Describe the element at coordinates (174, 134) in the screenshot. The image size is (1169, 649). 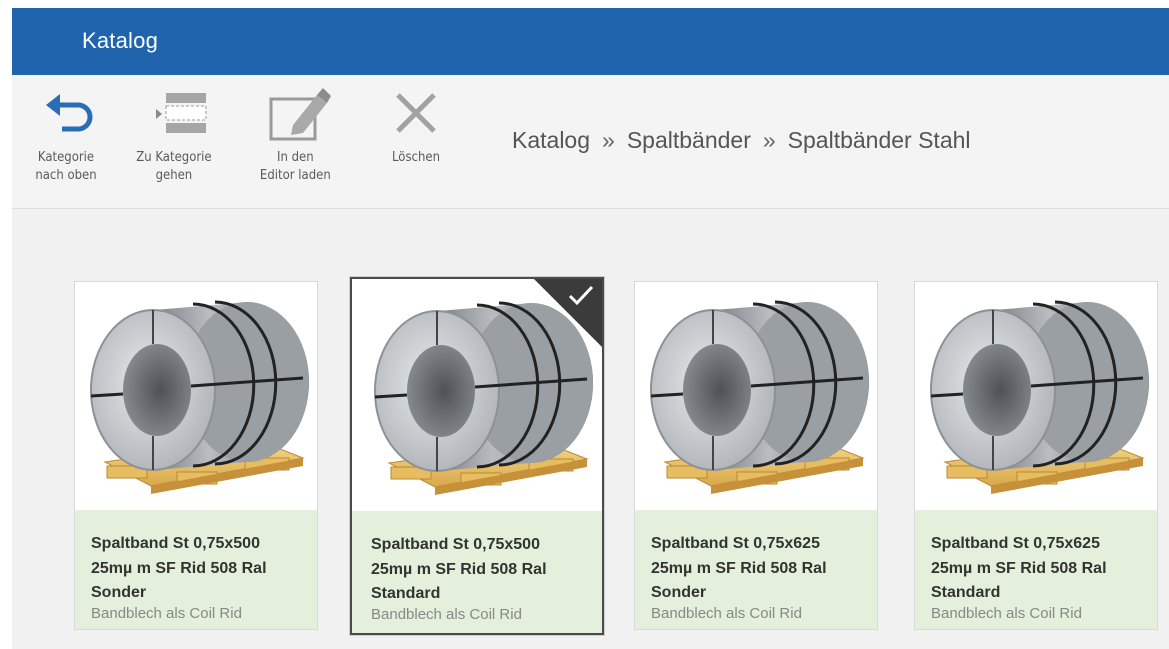
I see `goto-category-button: Zu Kategorie gehen` at that location.